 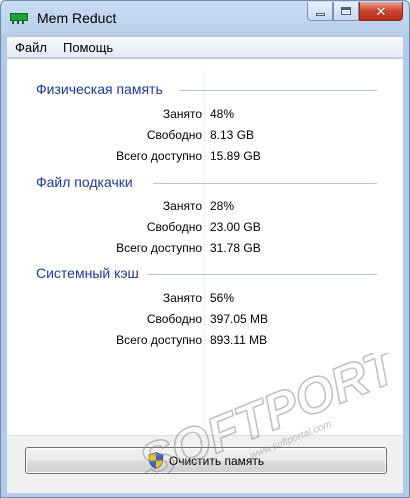 What do you see at coordinates (99, 89) in the screenshot?
I see `group-header-physical-memory: Физическая память` at bounding box center [99, 89].